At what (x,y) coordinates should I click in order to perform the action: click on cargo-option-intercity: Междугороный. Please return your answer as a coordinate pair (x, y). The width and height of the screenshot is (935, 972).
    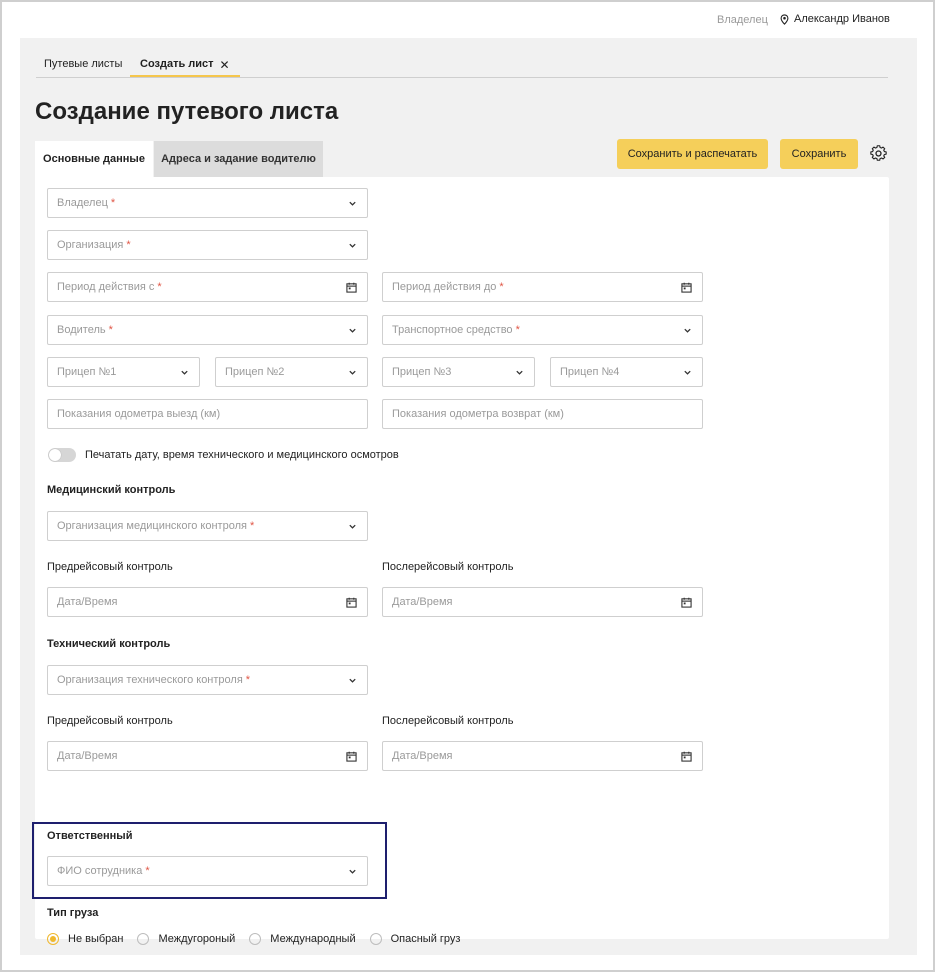
    Looking at the image, I should click on (186, 939).